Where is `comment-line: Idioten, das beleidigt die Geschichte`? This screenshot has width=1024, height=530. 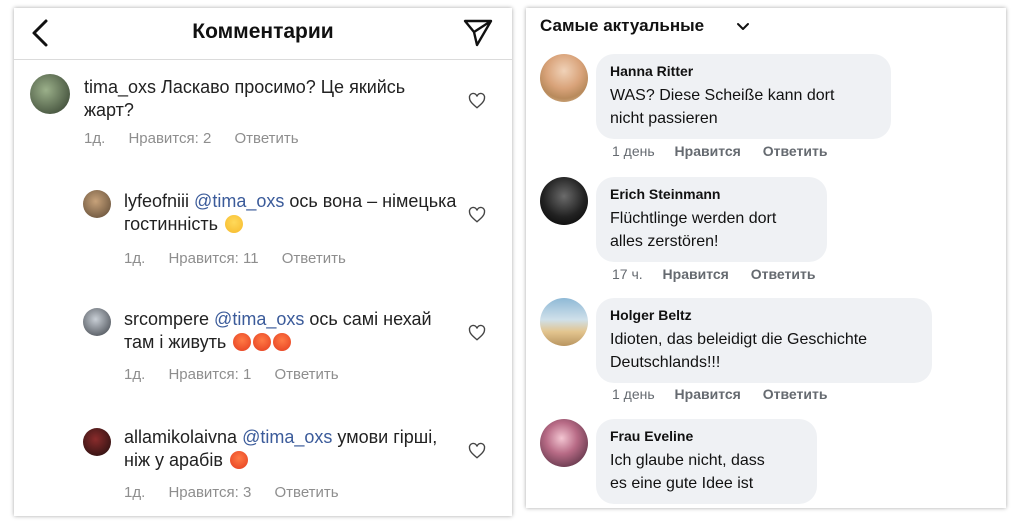 comment-line: Idioten, das beleidigt die Geschichte is located at coordinates (739, 339).